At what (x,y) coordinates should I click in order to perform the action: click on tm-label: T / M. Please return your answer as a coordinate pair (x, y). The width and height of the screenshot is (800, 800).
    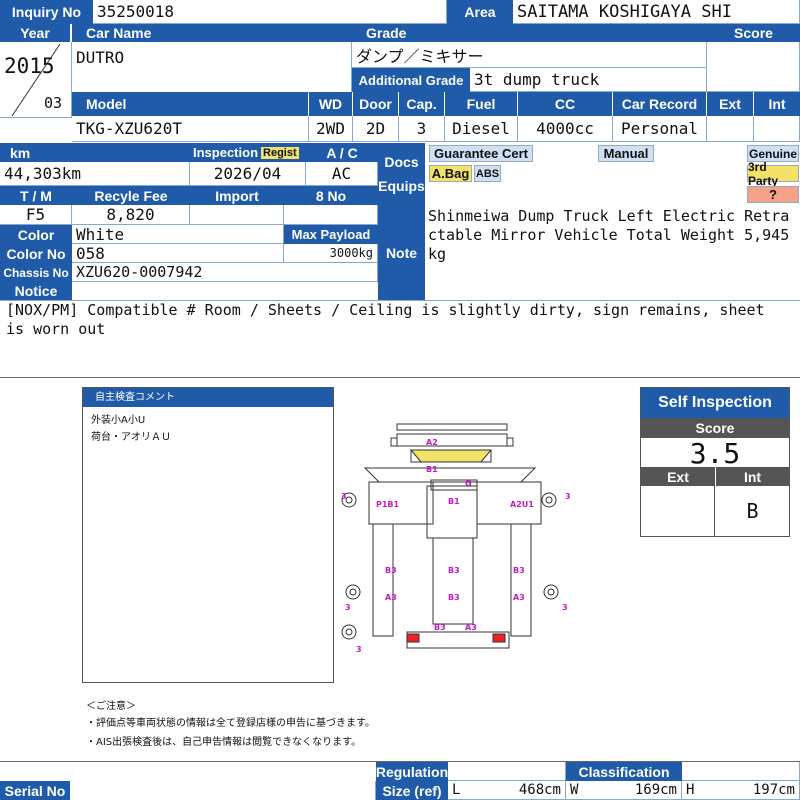
    Looking at the image, I should click on (36, 195).